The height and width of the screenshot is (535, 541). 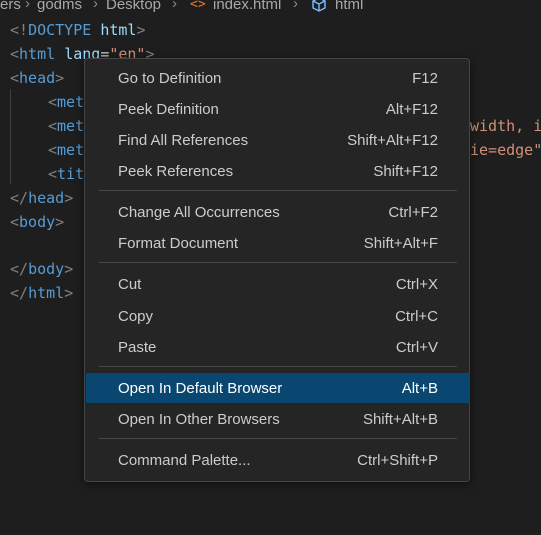 I want to click on code-line-6: <met, so click(x=66, y=150).